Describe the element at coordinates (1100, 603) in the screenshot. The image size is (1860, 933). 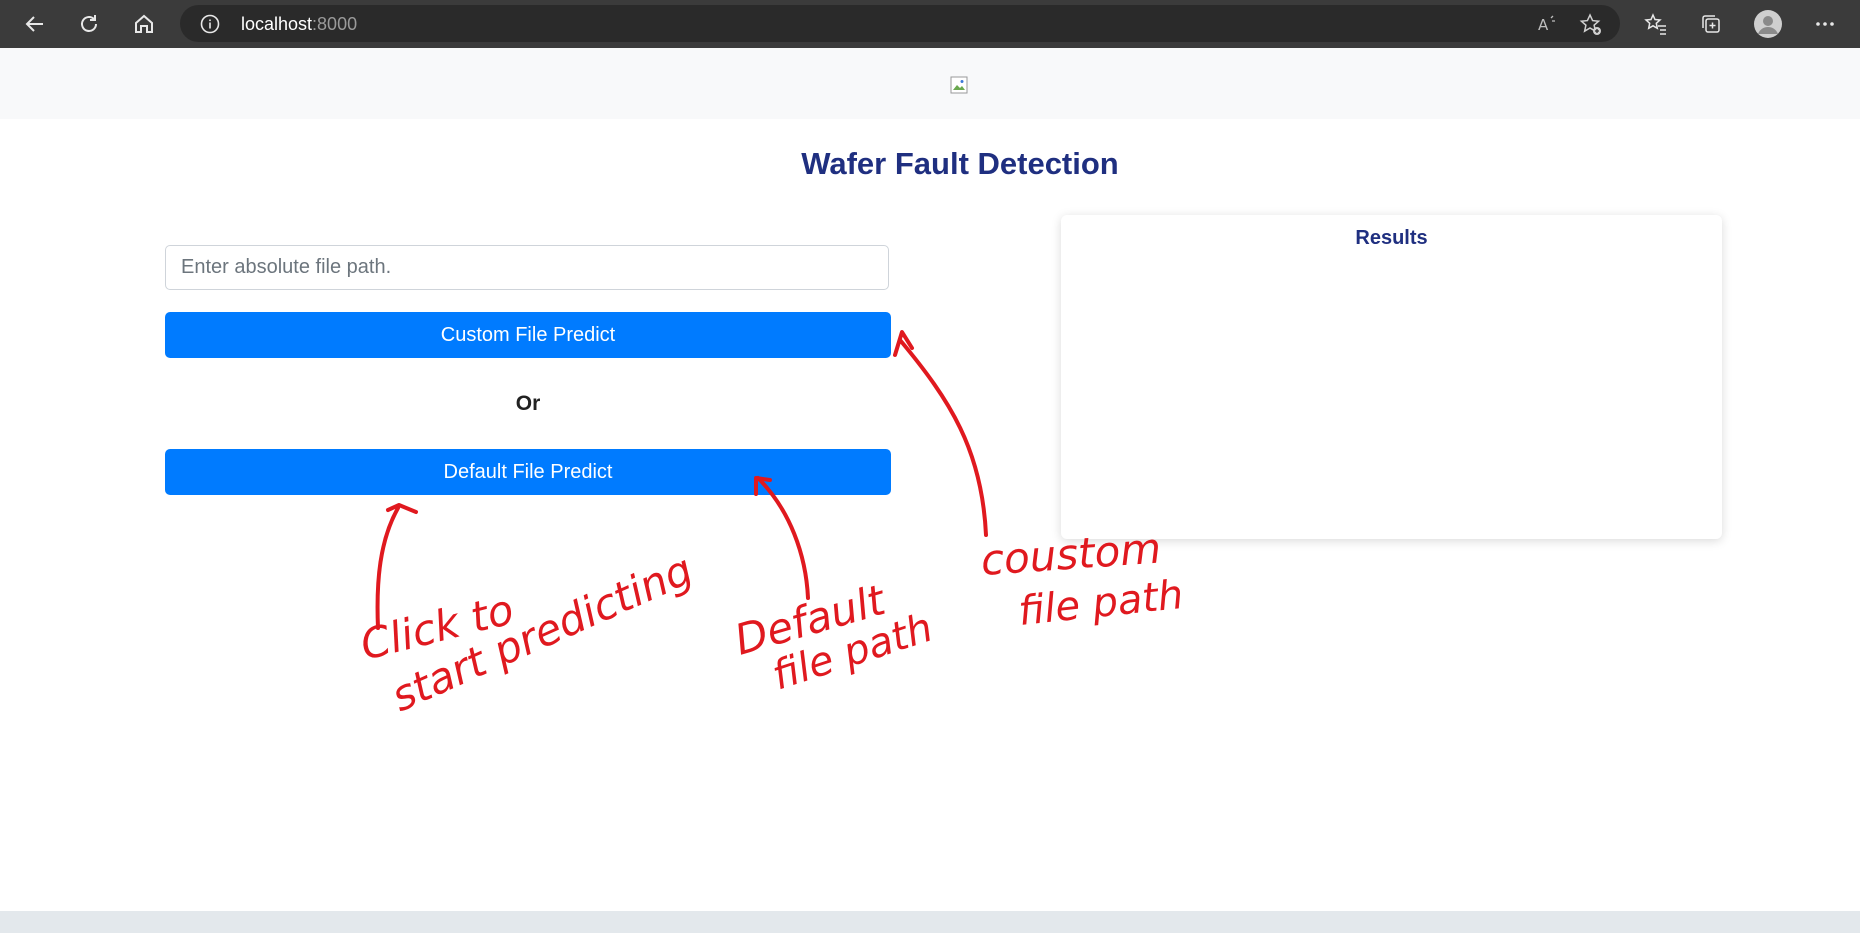
I see `annotation-custom-line2: file path` at that location.